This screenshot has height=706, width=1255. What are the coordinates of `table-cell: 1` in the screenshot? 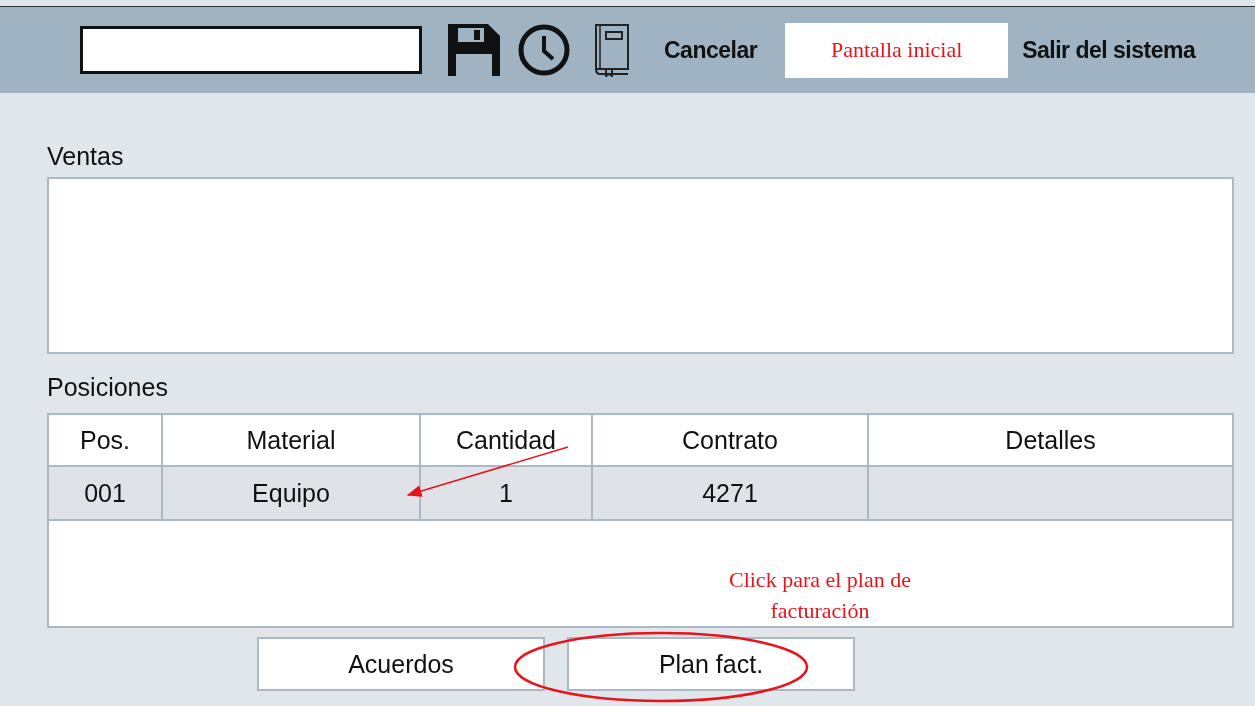 It's located at (507, 494).